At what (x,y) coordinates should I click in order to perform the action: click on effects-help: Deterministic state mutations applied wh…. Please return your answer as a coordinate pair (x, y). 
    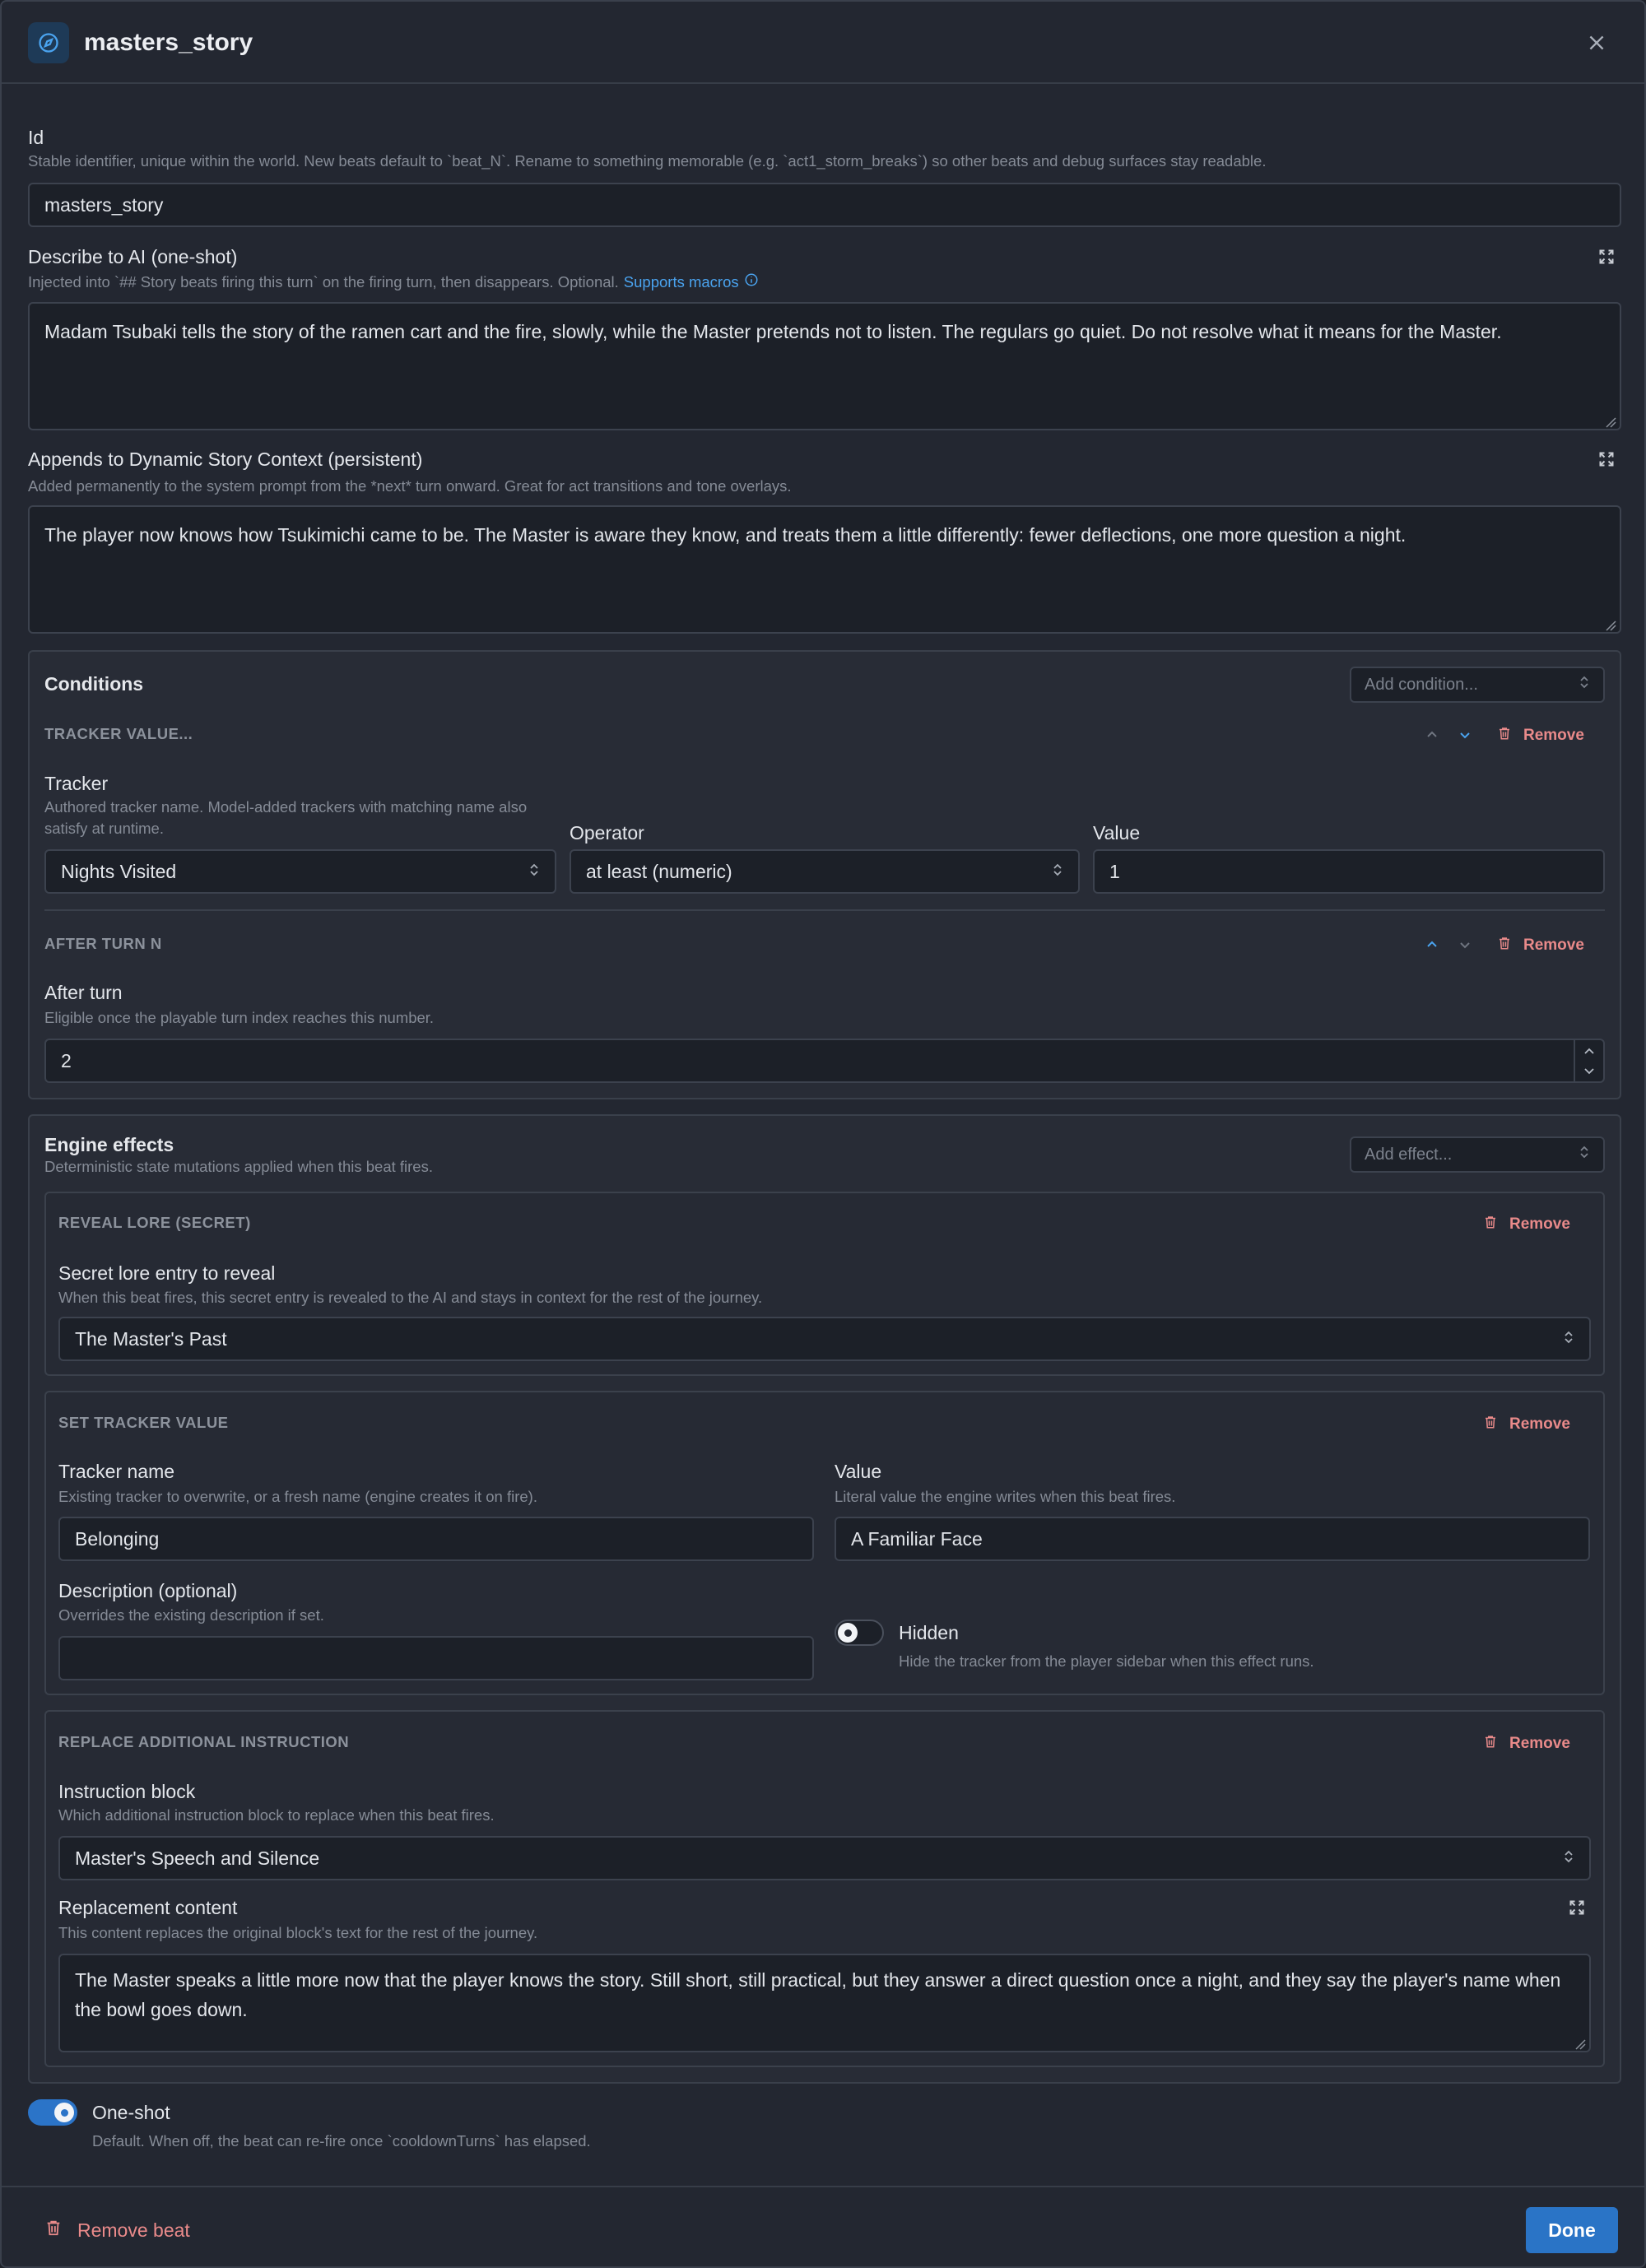
    Looking at the image, I should click on (238, 1166).